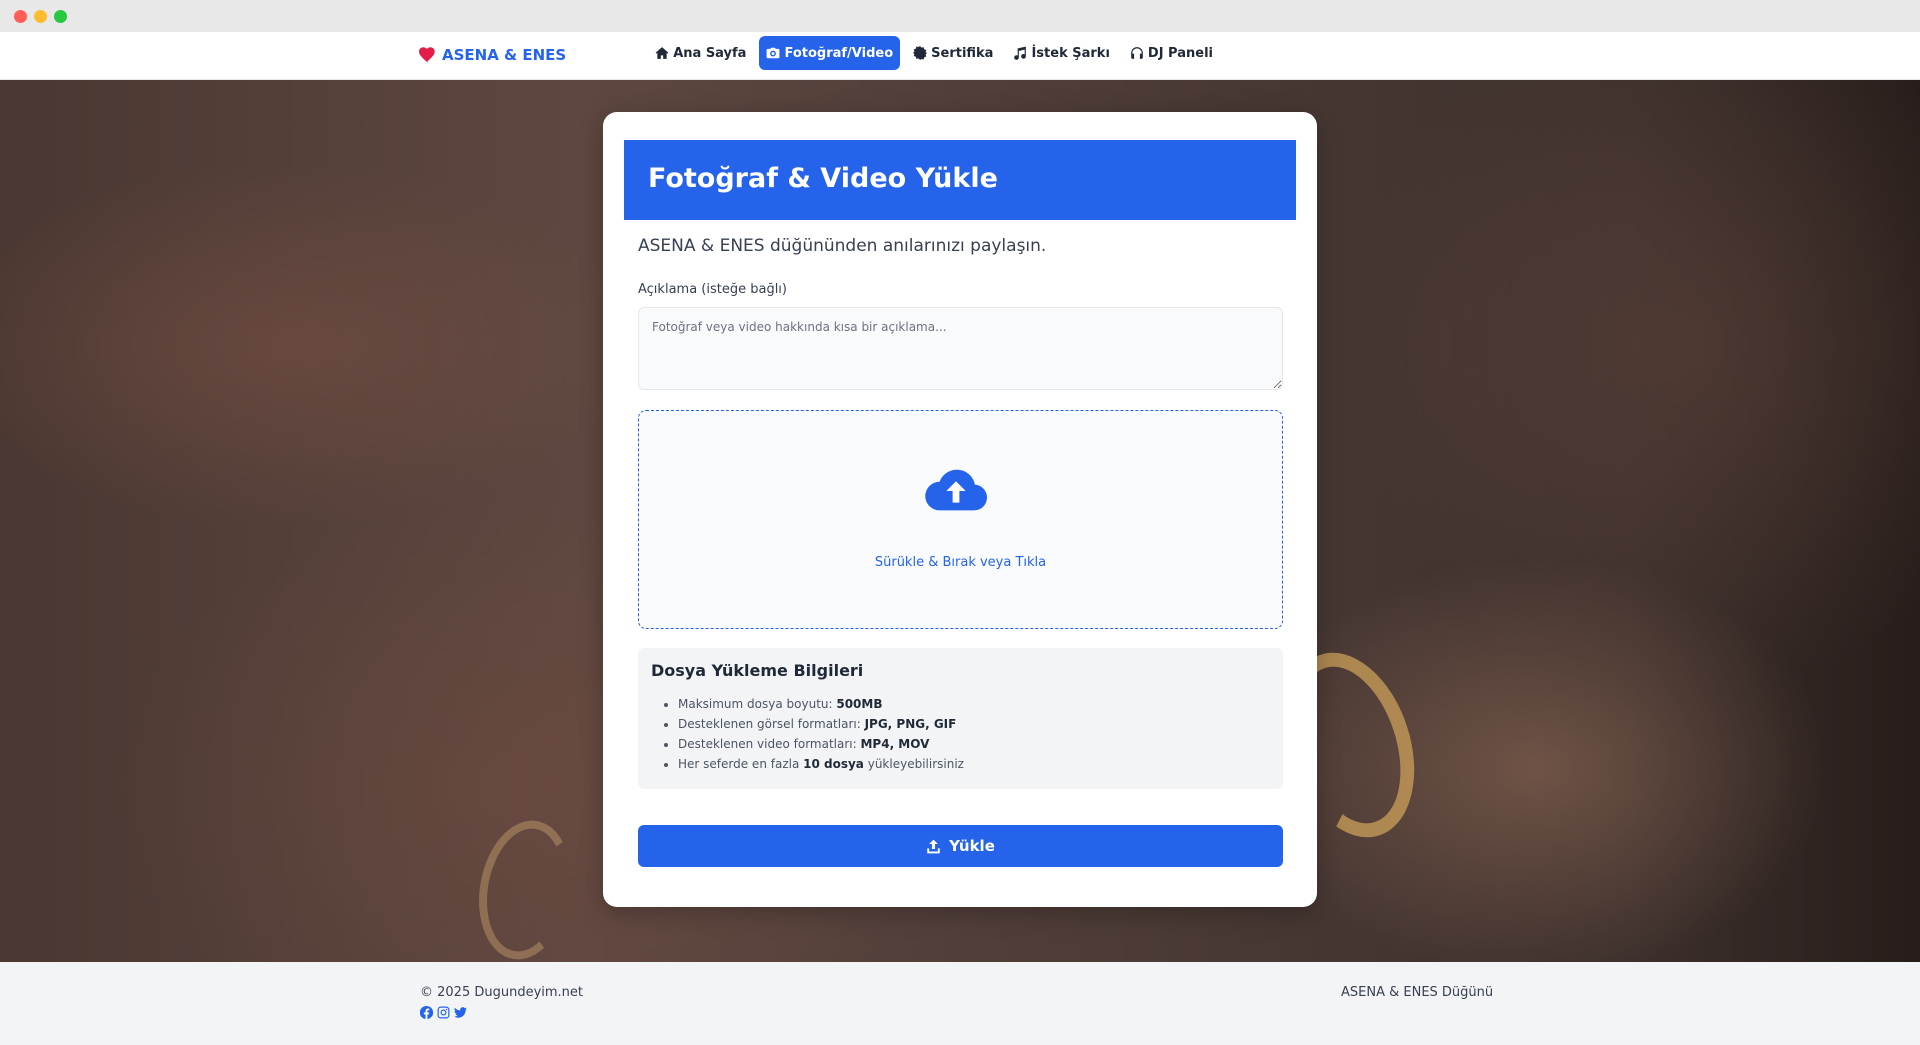 The width and height of the screenshot is (1920, 1045). I want to click on description-textarea, so click(960, 348).